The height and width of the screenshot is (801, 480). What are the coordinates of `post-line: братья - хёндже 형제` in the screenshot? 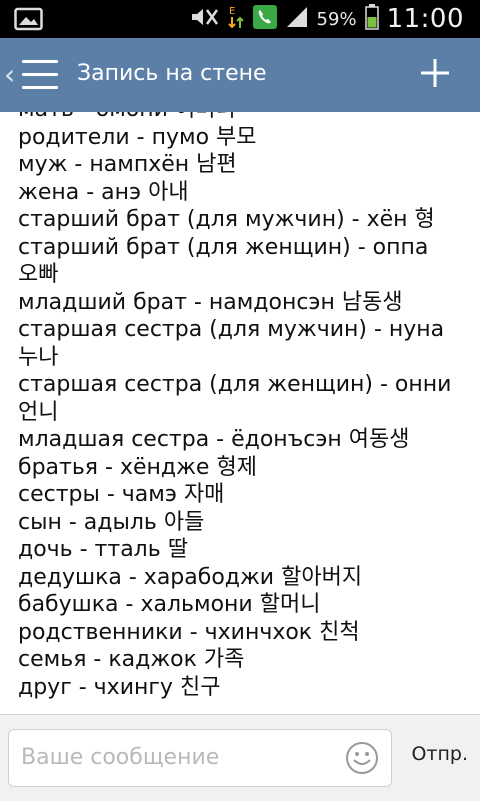 It's located at (137, 467).